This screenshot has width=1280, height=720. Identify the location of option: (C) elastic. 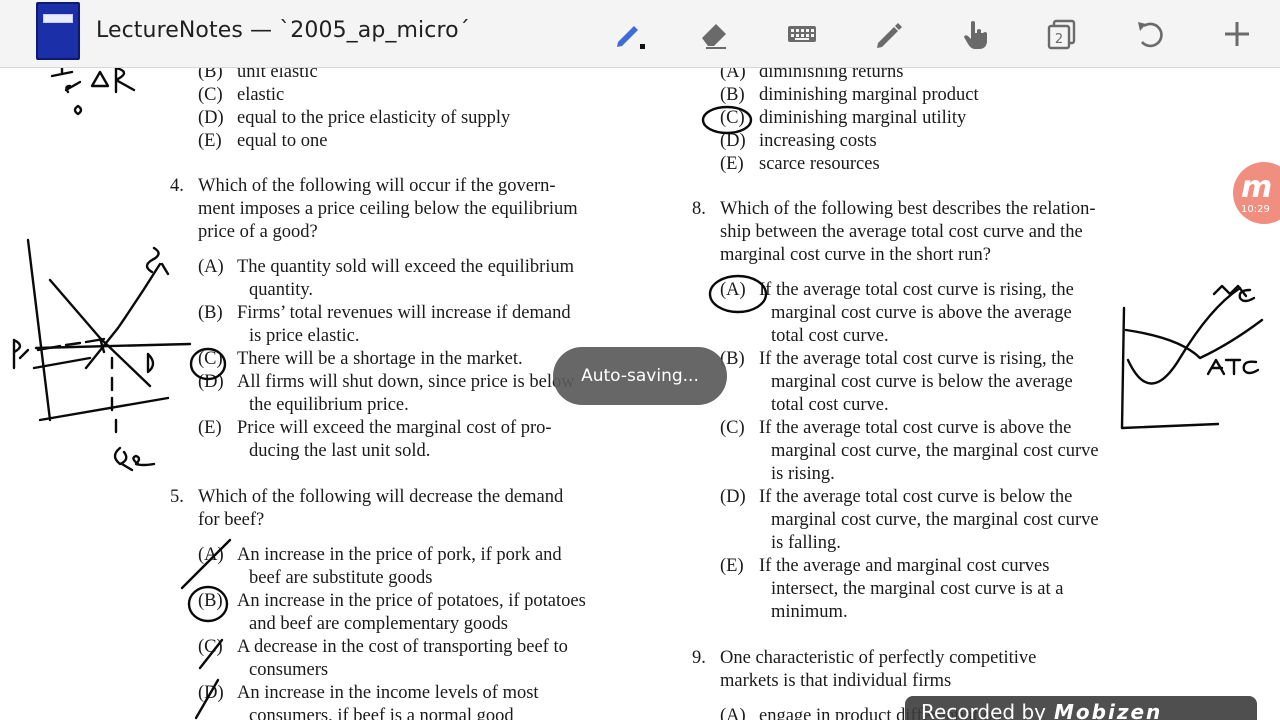
(241, 95).